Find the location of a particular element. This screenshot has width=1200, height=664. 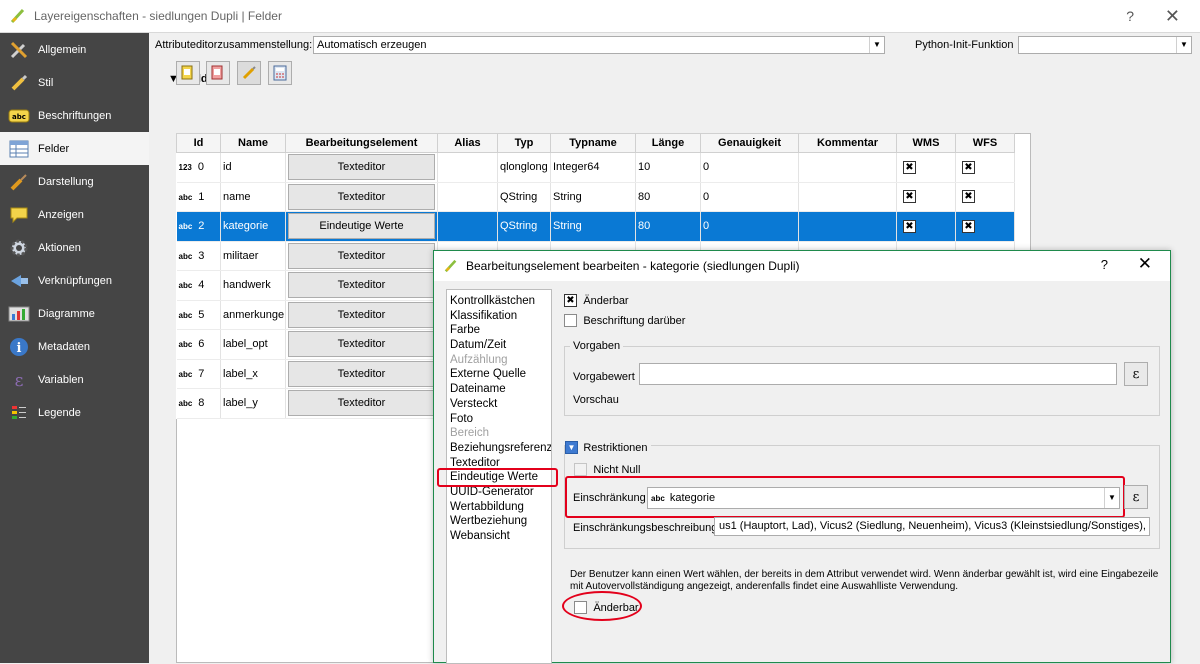

python-init-select: ▼ is located at coordinates (1105, 45).